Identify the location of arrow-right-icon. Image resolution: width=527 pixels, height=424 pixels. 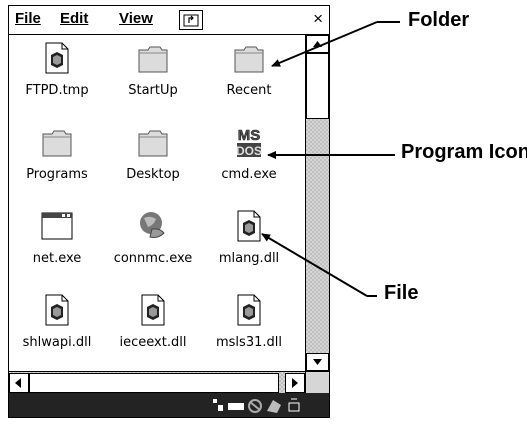
(295, 383).